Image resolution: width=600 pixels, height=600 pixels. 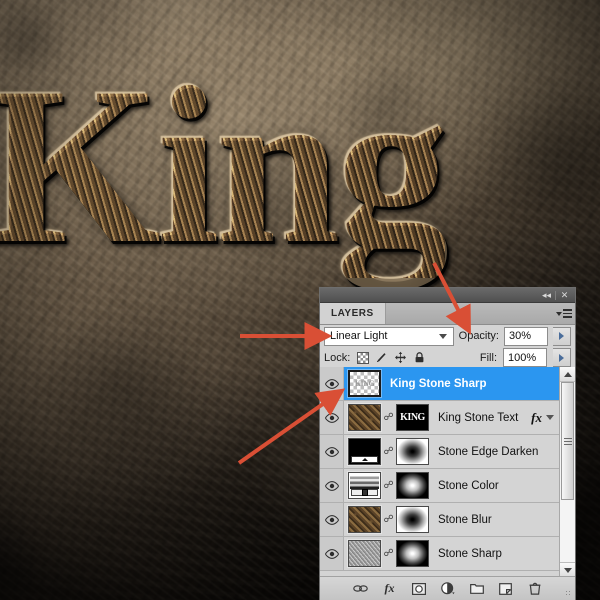 I want to click on scroll-down-button, so click(x=567, y=569).